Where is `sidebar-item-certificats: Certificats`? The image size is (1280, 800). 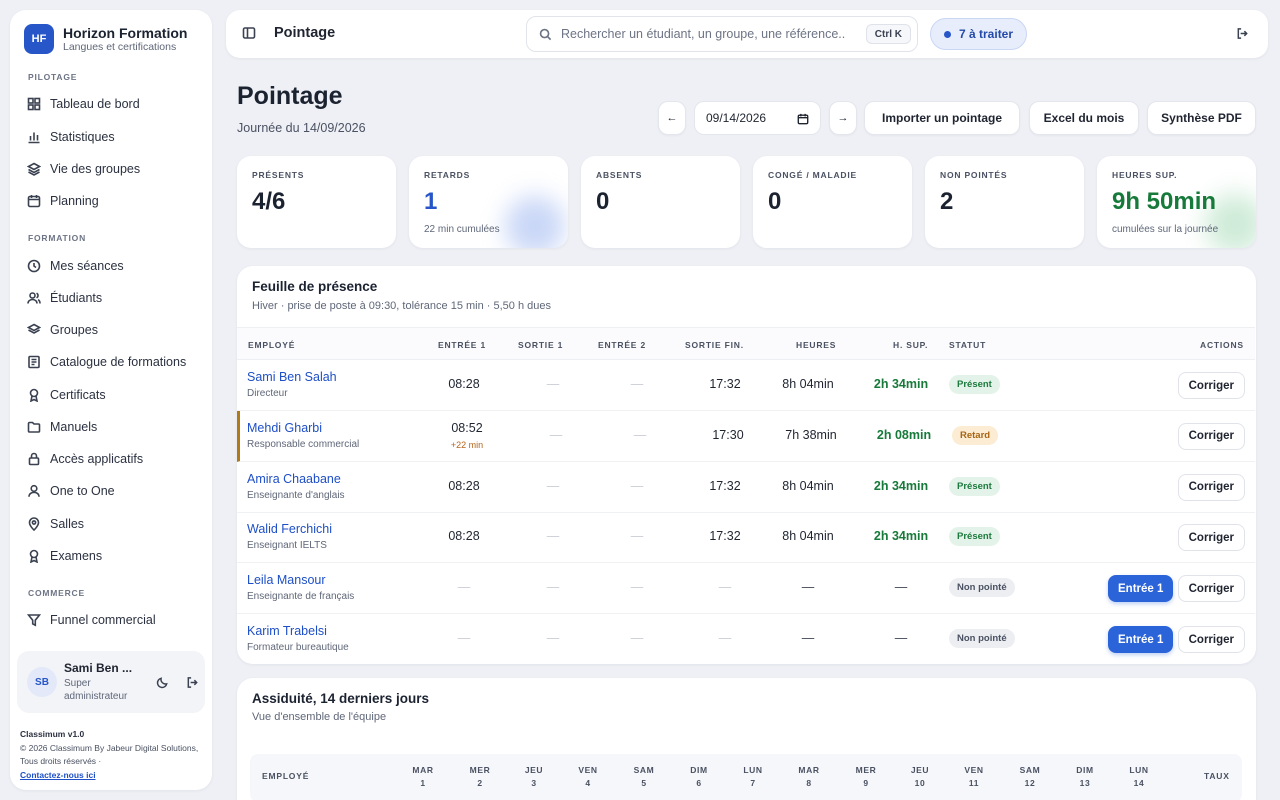
sidebar-item-certificats: Certificats is located at coordinates (114, 395).